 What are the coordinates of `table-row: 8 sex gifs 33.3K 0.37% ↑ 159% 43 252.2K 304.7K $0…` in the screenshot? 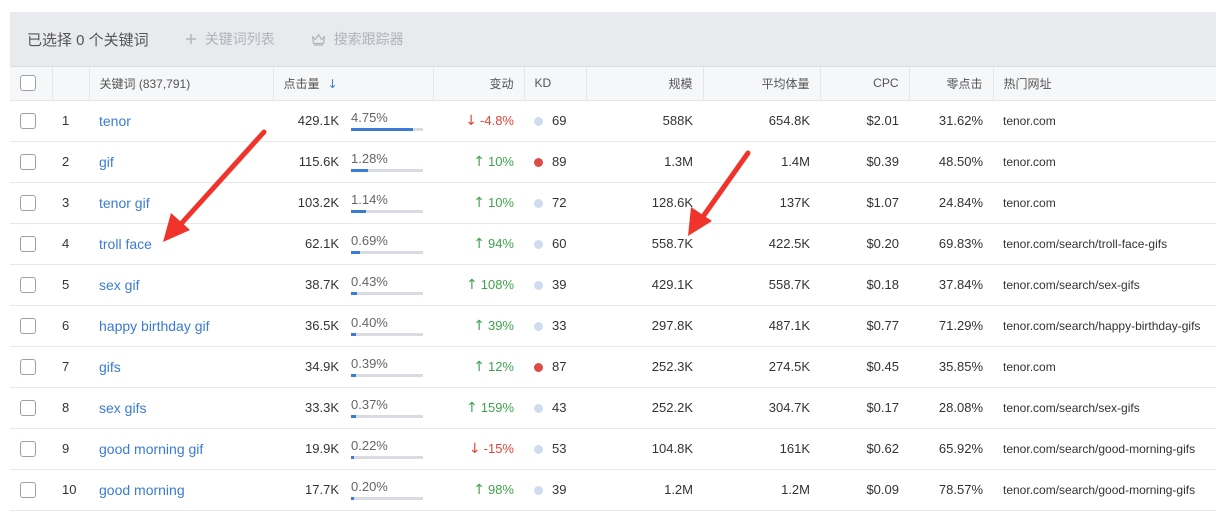 It's located at (613, 408).